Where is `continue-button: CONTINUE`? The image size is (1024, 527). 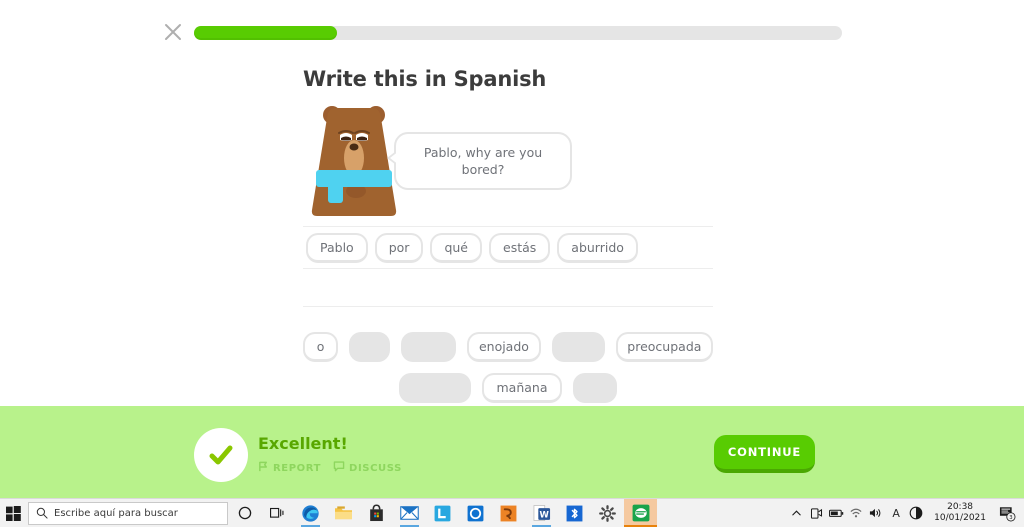 continue-button: CONTINUE is located at coordinates (764, 454).